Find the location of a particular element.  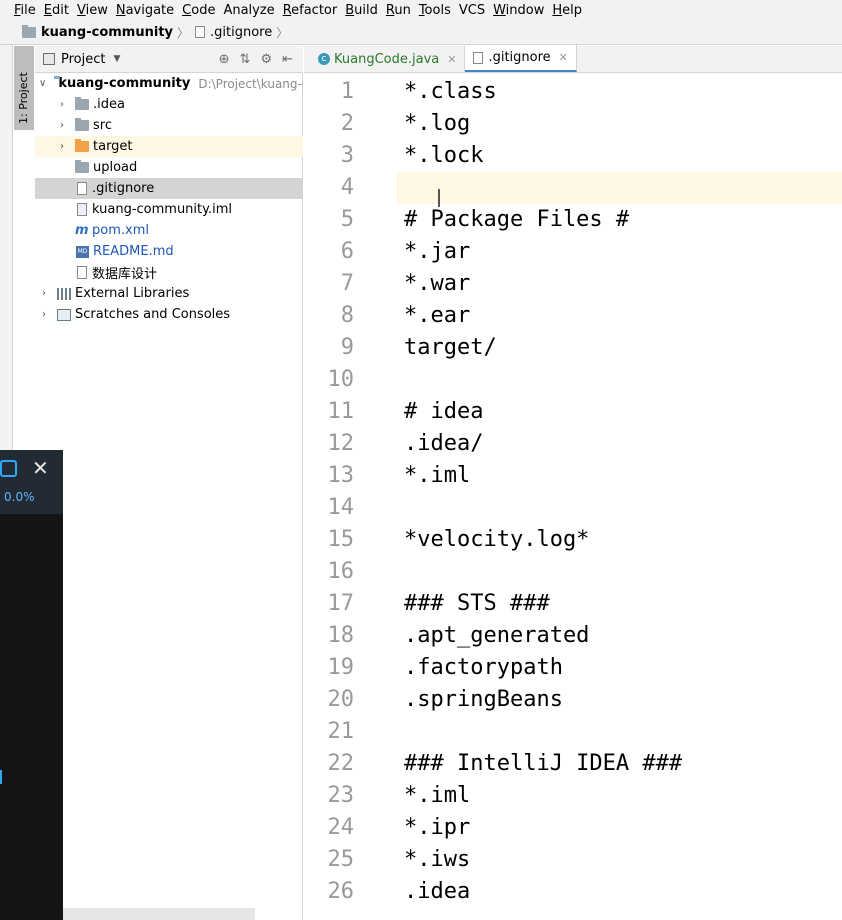

line-number: 24 is located at coordinates (341, 827).